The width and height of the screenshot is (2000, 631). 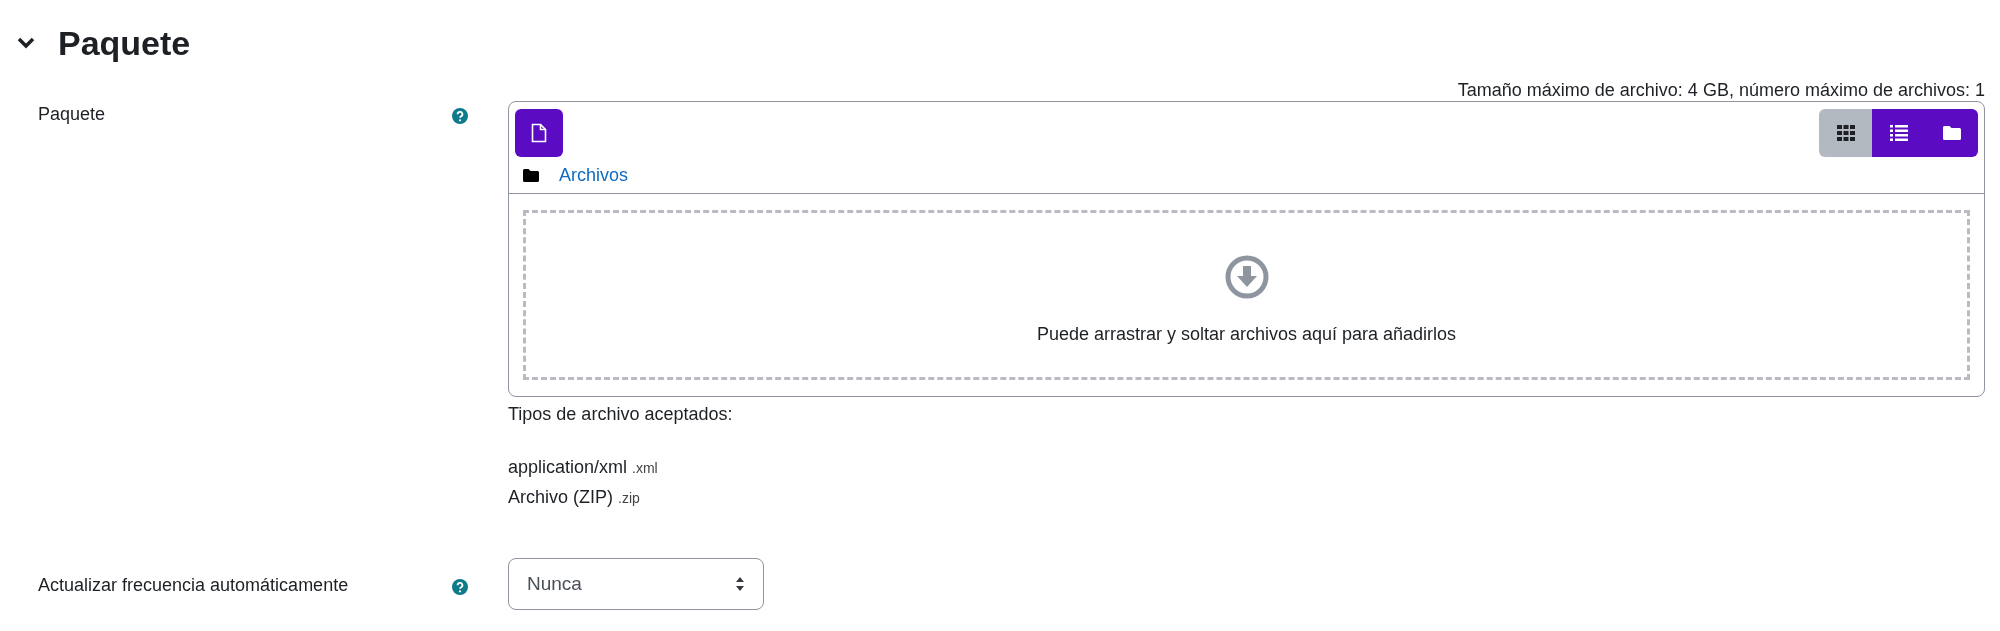 I want to click on file-extension: .xml, so click(x=645, y=468).